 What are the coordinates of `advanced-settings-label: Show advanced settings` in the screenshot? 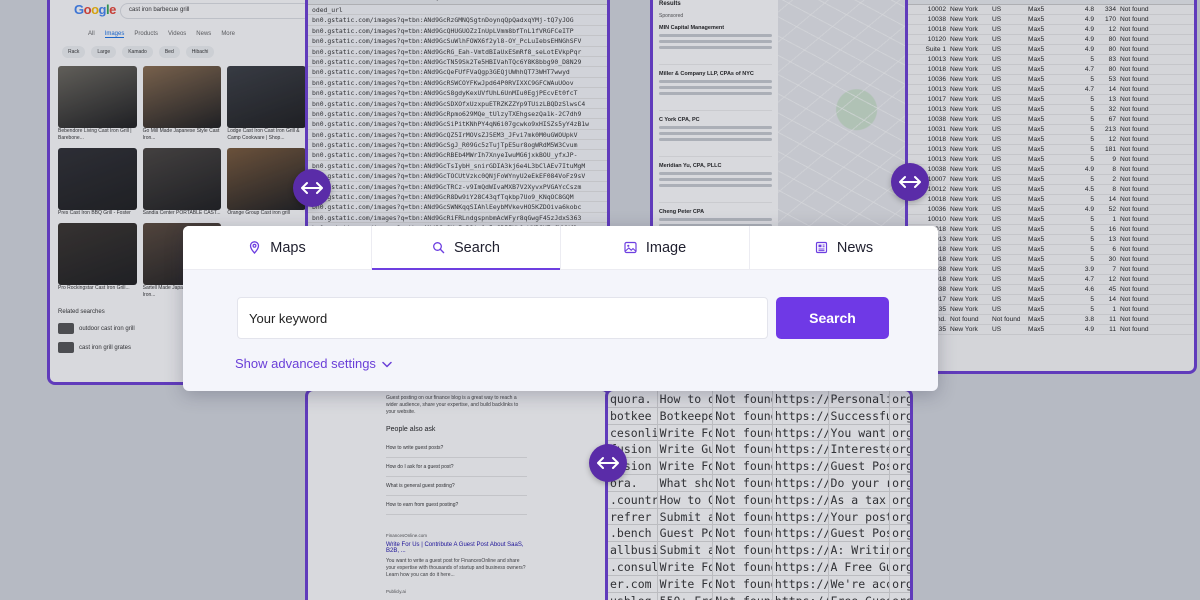 It's located at (305, 363).